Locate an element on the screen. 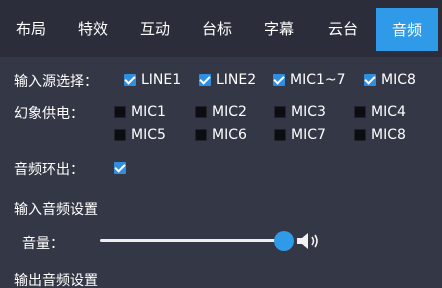  phantom-power-mic2: MIC2 is located at coordinates (221, 112).